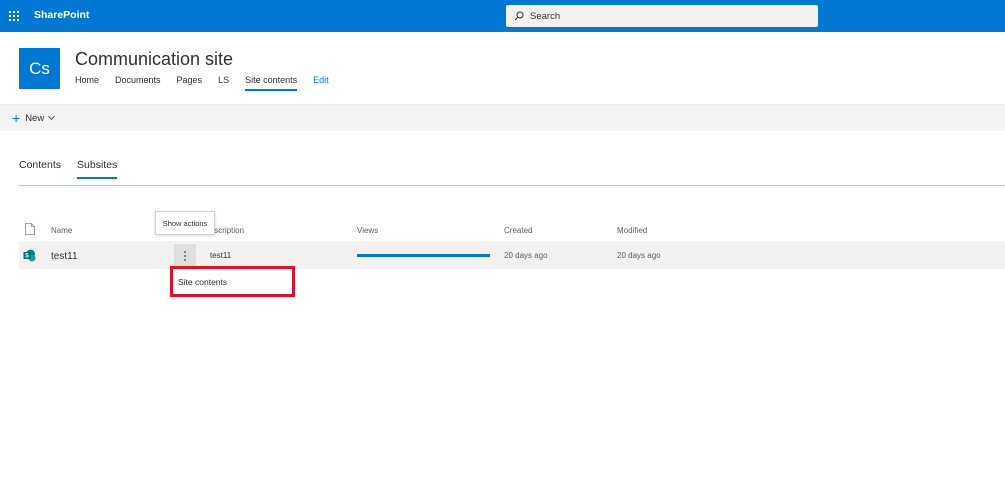  I want to click on new-button-label: New, so click(35, 118).